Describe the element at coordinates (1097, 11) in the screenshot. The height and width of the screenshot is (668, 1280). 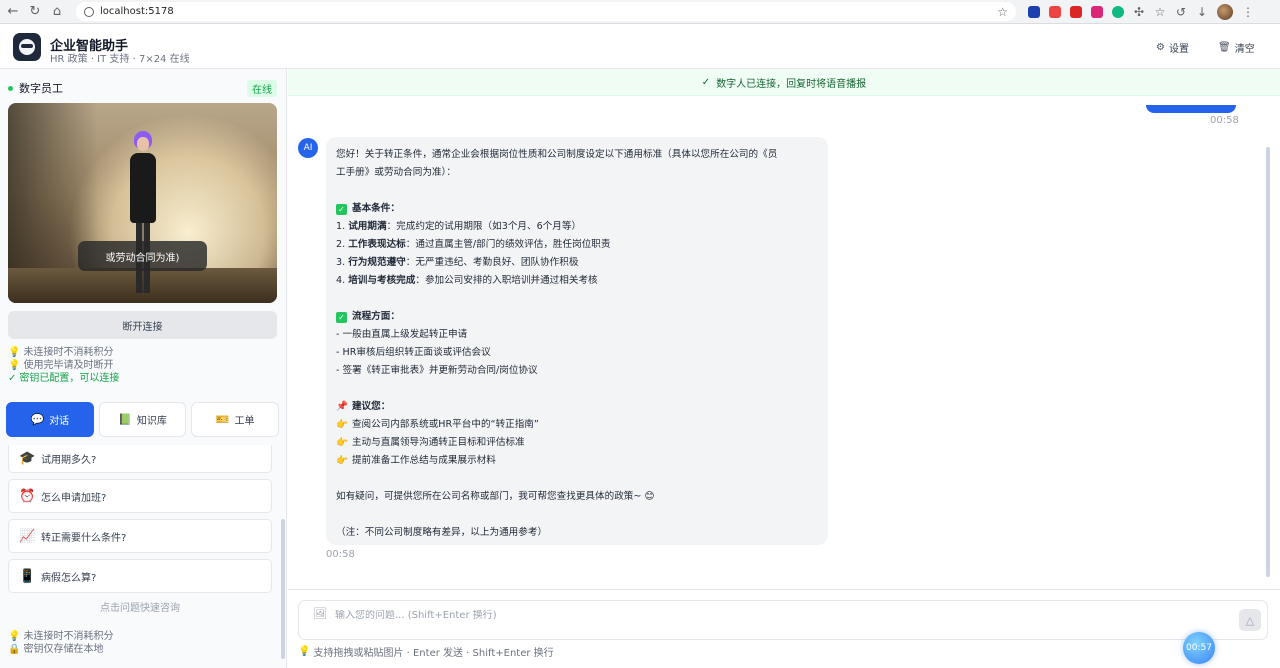
I see `extension-pink-icon` at that location.